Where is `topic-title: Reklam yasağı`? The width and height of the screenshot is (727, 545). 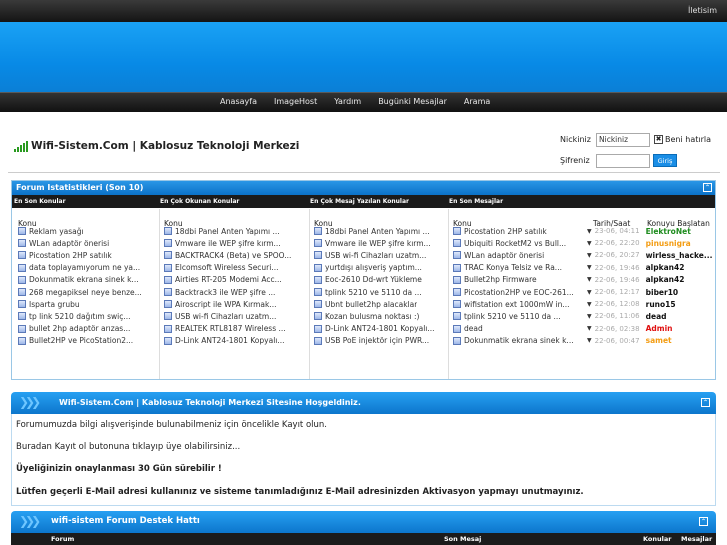
topic-title: Reklam yasağı is located at coordinates (56, 231).